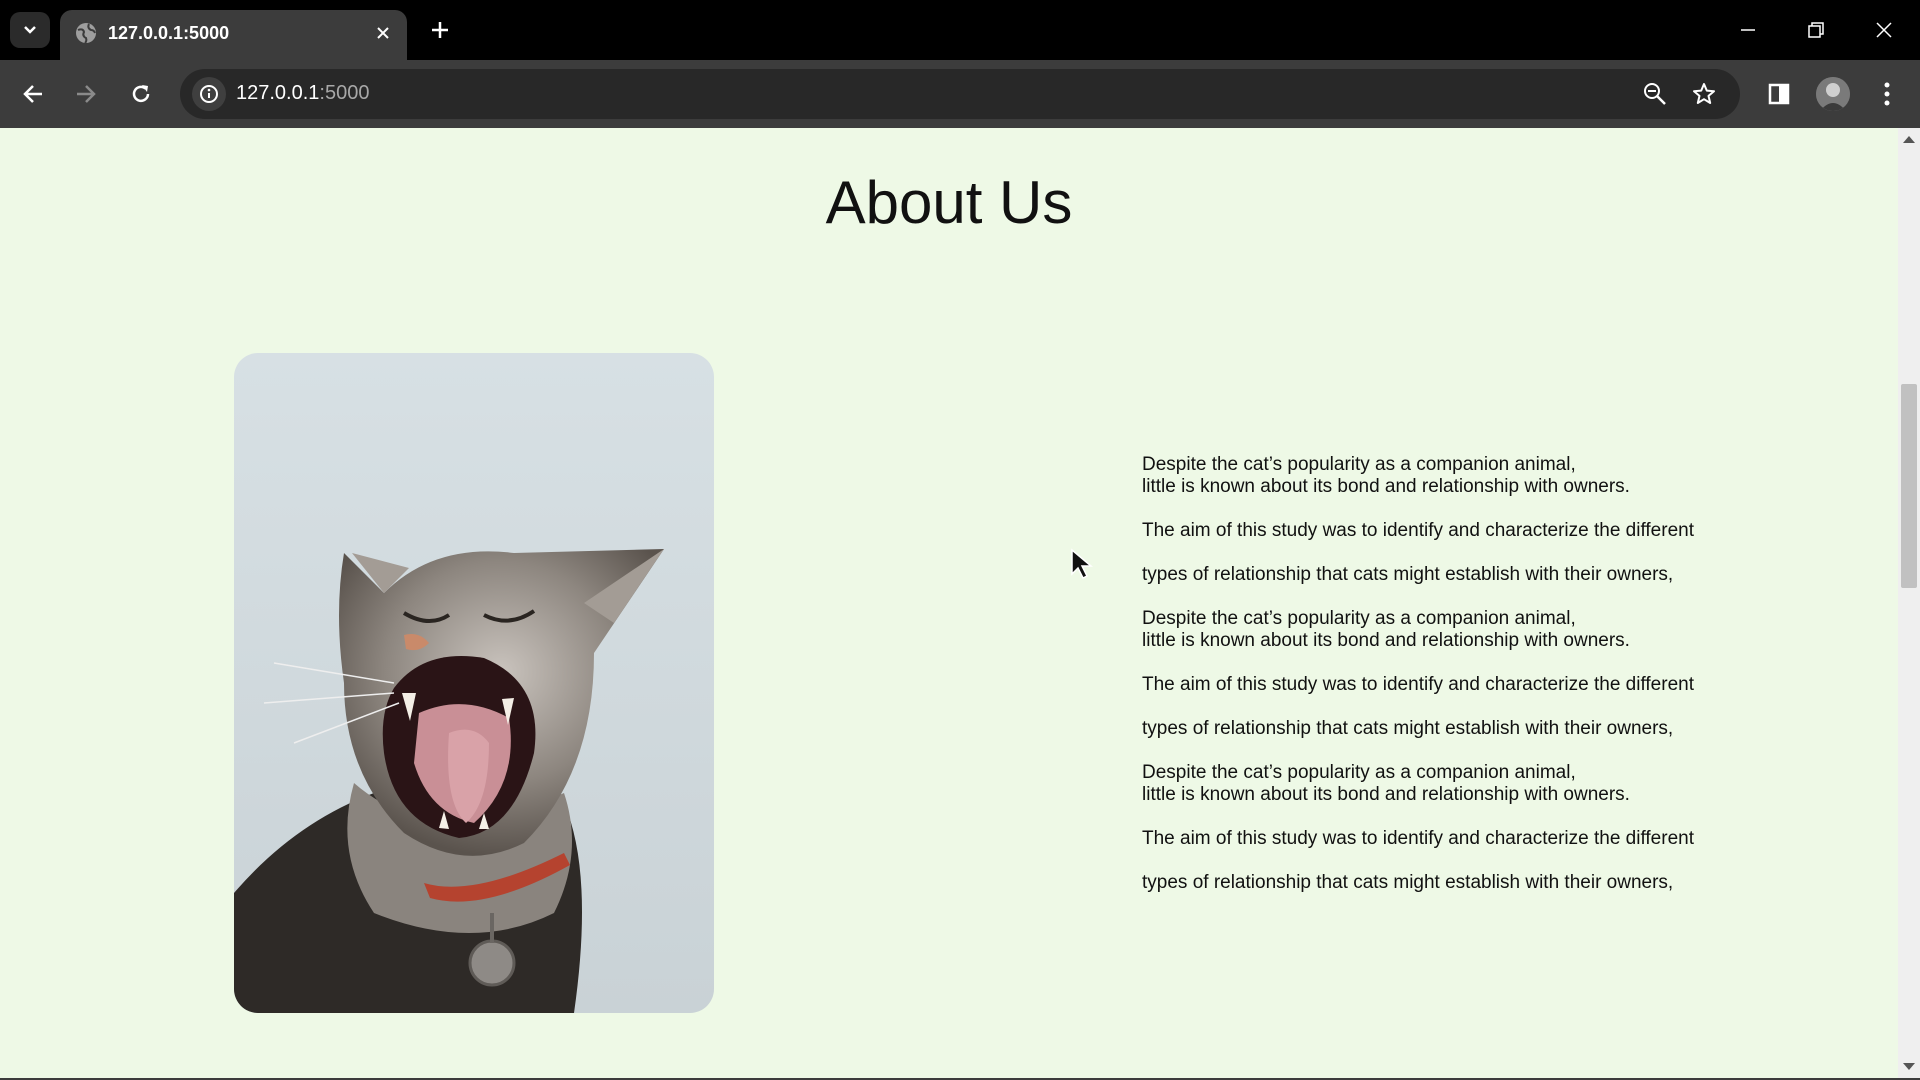 Image resolution: width=1920 pixels, height=1080 pixels. I want to click on back-arrow-icon, so click(32, 94).